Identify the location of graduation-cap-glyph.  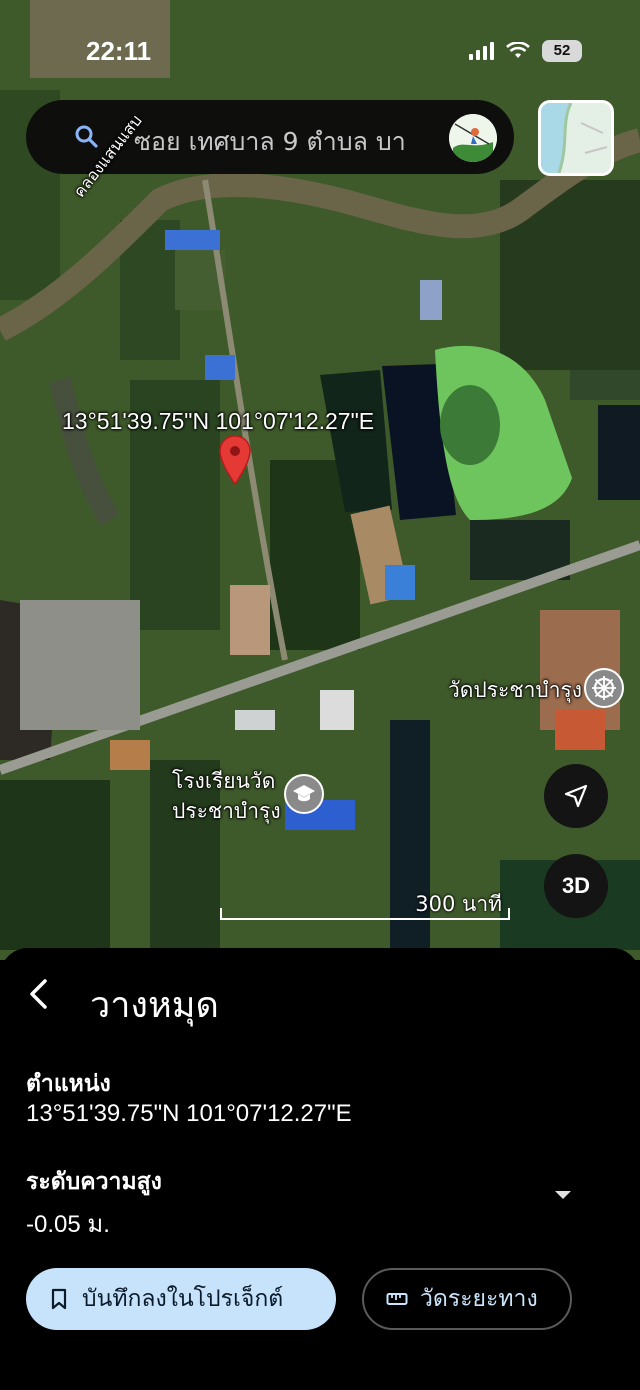
(304, 793).